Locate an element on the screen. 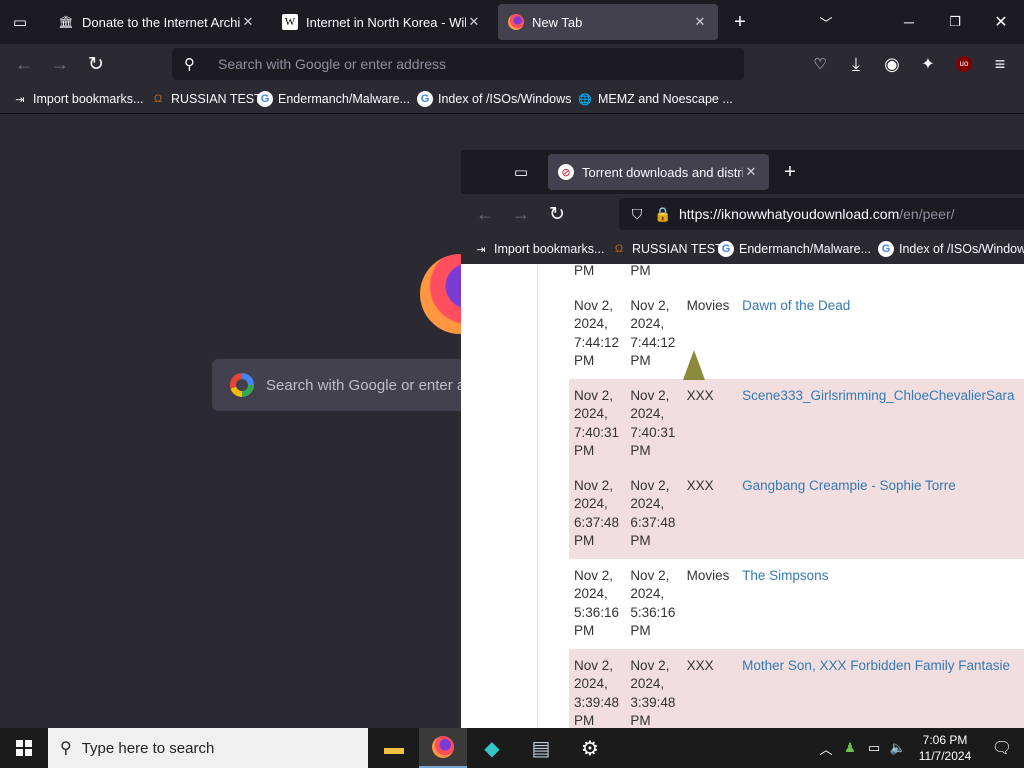 The width and height of the screenshot is (1024, 768). end-date-cell: PM is located at coordinates (640, 271).